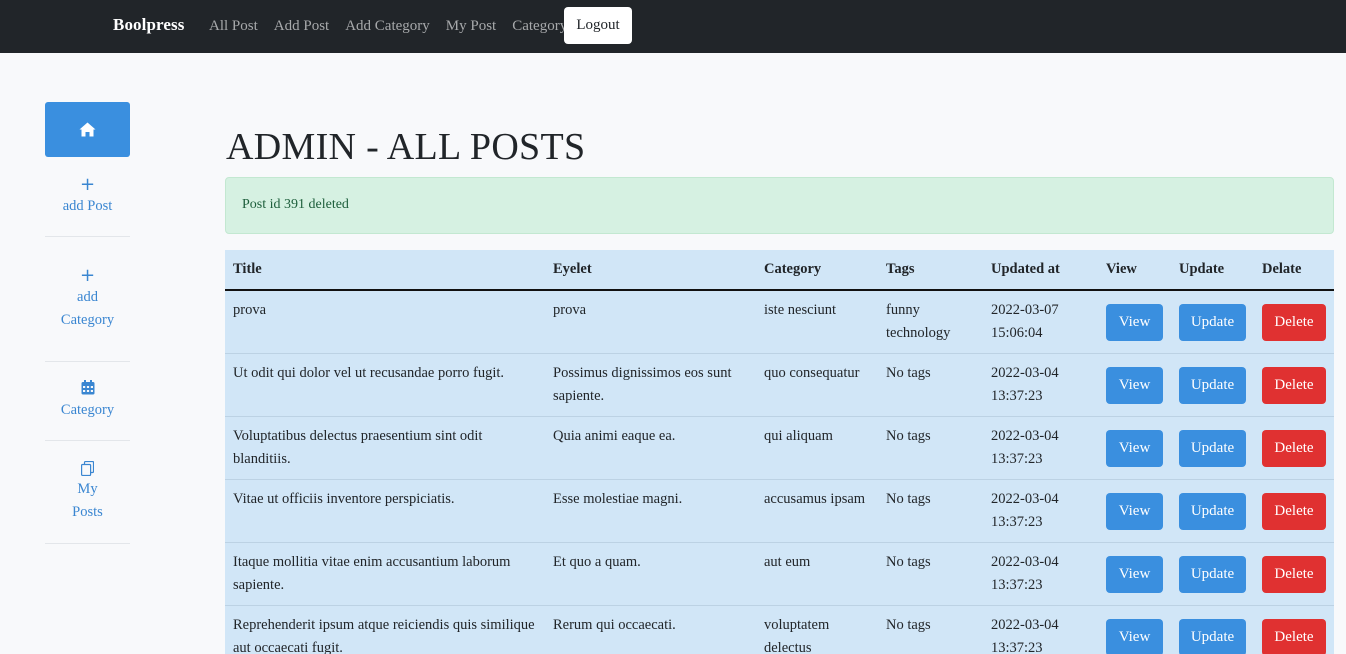  Describe the element at coordinates (1294, 270) in the screenshot. I see `header-delete: Delate` at that location.